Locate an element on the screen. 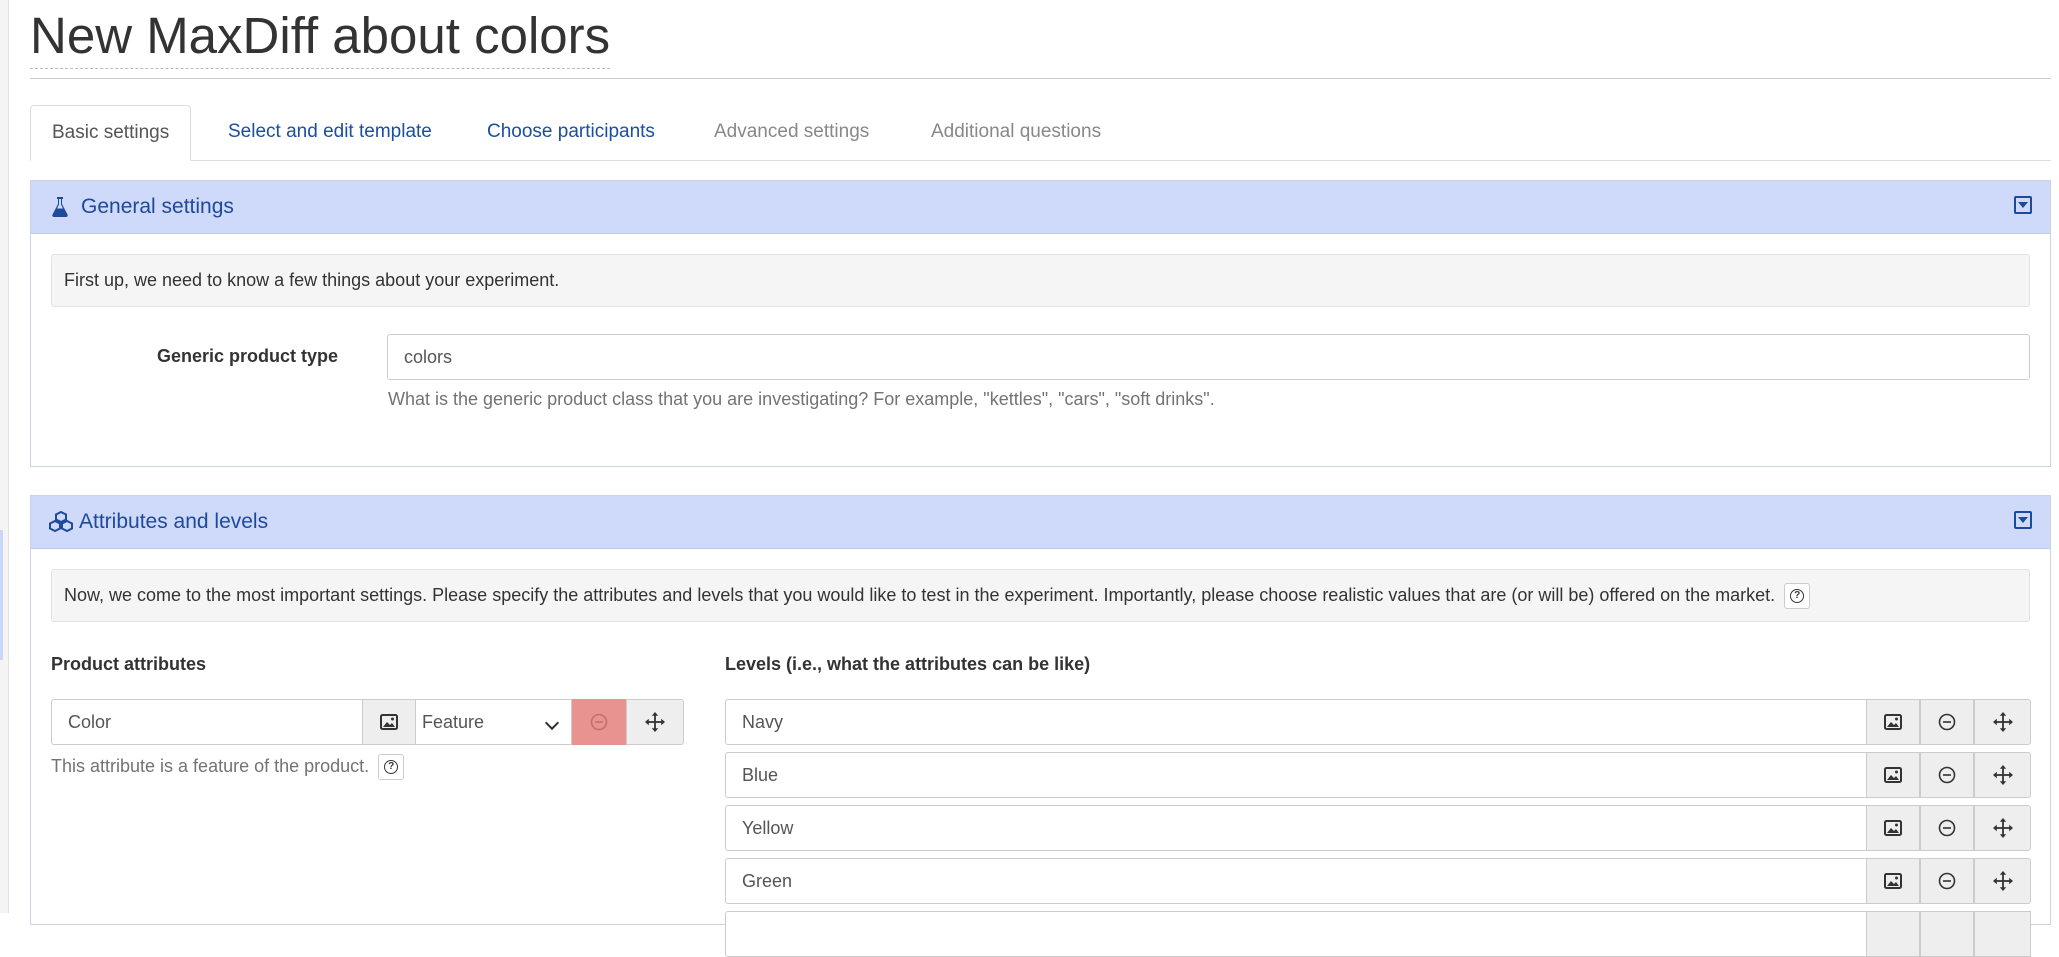 The width and height of the screenshot is (2059, 957). chevron-down-icon is located at coordinates (552, 723).